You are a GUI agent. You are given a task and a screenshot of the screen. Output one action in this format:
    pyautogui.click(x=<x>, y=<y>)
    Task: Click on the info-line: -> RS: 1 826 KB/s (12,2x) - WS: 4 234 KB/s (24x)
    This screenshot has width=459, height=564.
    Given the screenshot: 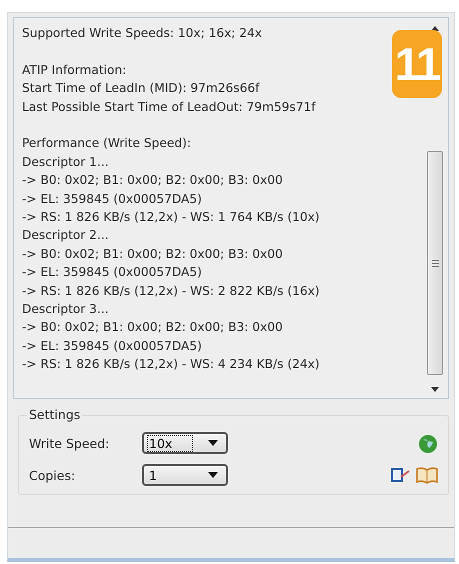 What is the action you would take?
    pyautogui.click(x=171, y=365)
    